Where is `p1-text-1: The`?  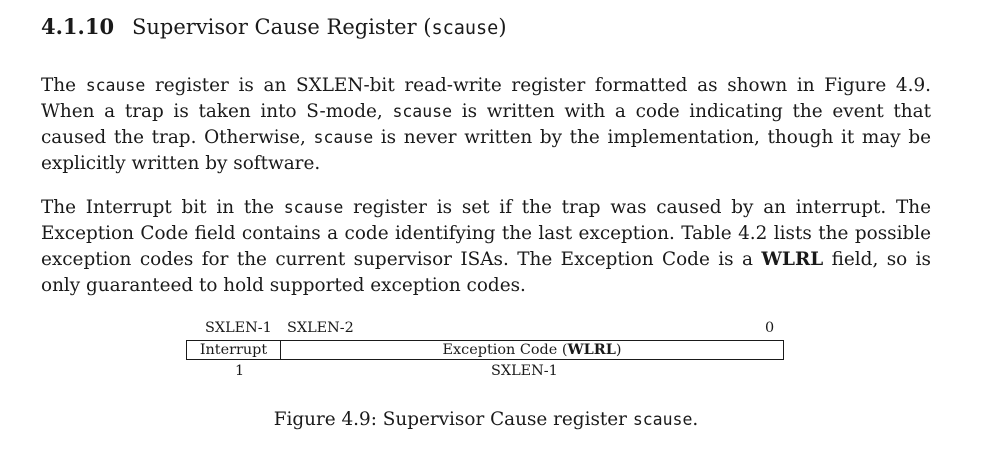
p1-text-1: The is located at coordinates (63, 85).